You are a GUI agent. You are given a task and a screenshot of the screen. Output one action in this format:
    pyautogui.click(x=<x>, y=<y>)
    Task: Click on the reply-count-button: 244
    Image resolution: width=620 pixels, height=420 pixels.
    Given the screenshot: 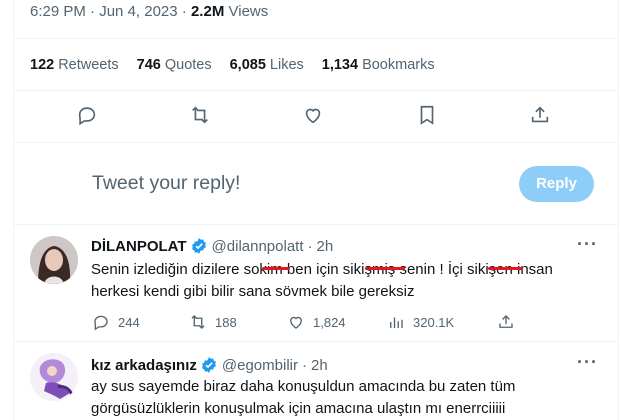 What is the action you would take?
    pyautogui.click(x=140, y=322)
    